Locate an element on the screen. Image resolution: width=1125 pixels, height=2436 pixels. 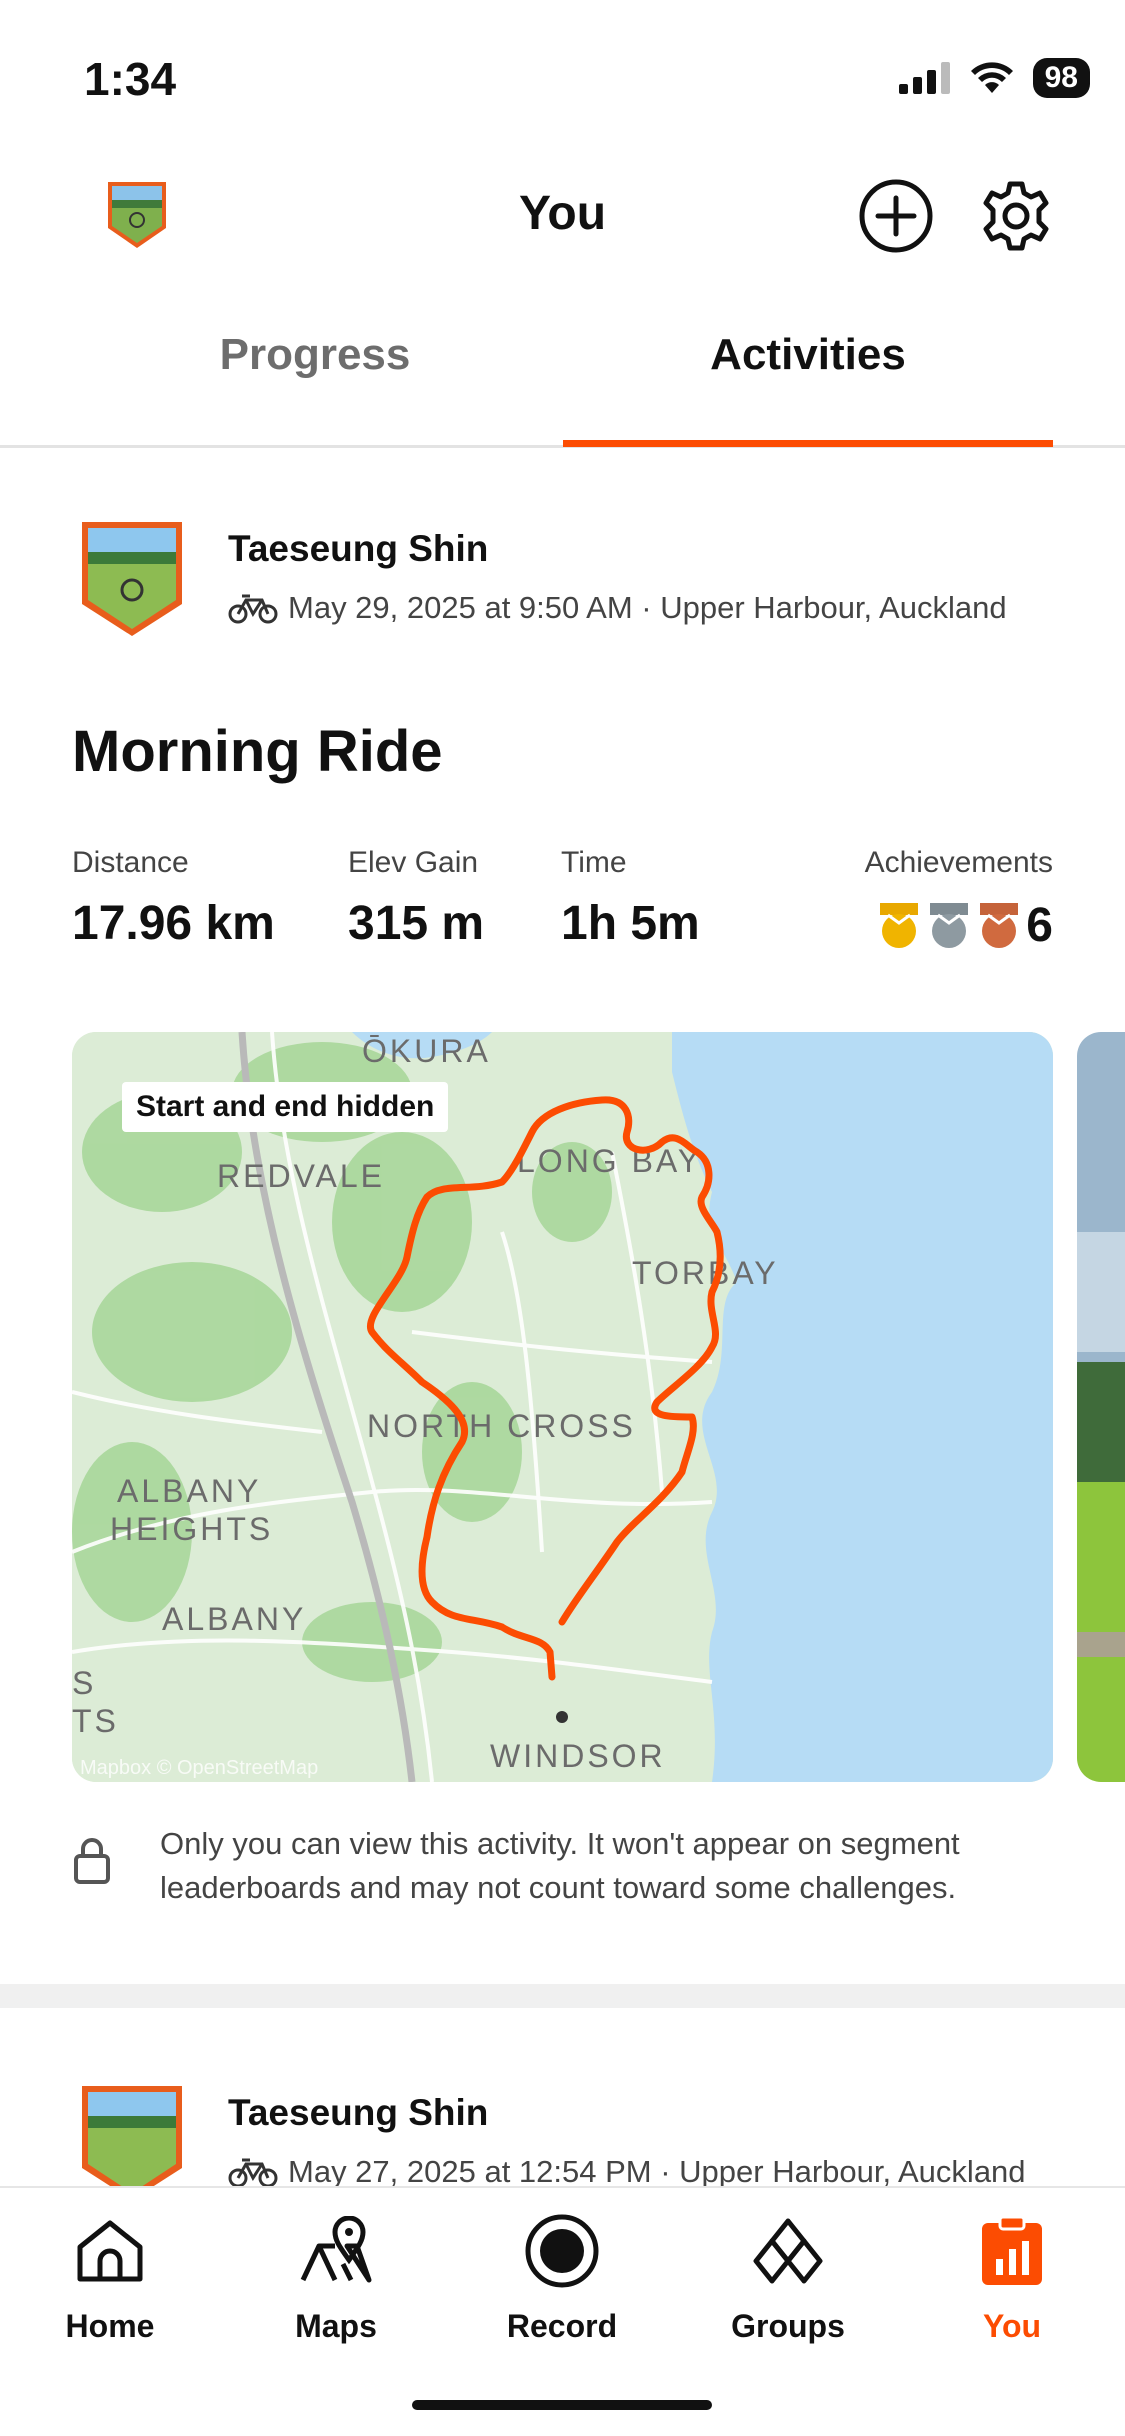
active-tab-indicator is located at coordinates (808, 443).